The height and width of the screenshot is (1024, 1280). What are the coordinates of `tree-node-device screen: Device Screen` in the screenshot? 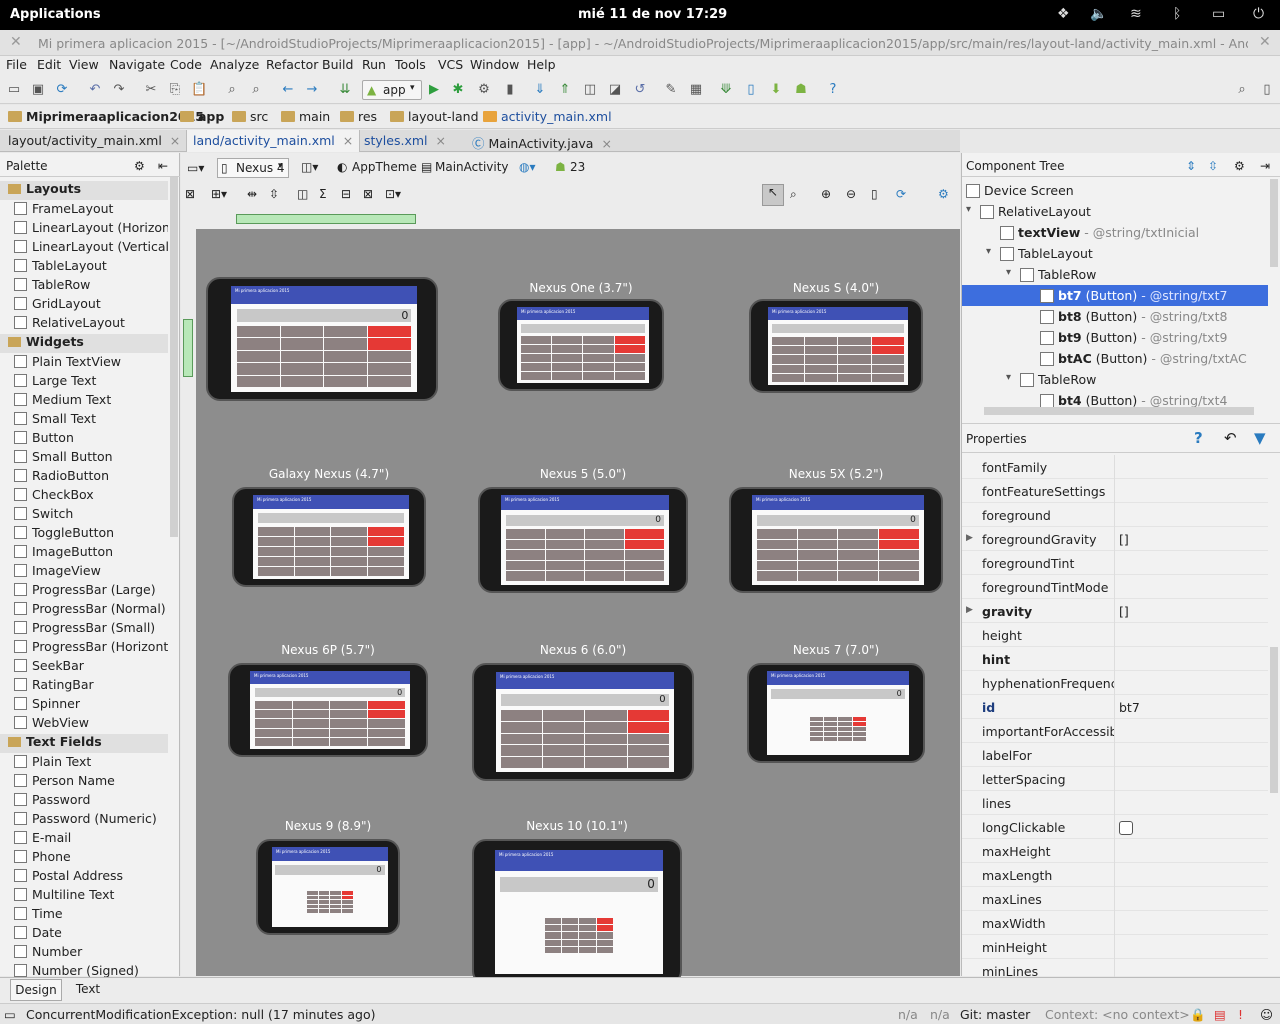 It's located at (1115, 190).